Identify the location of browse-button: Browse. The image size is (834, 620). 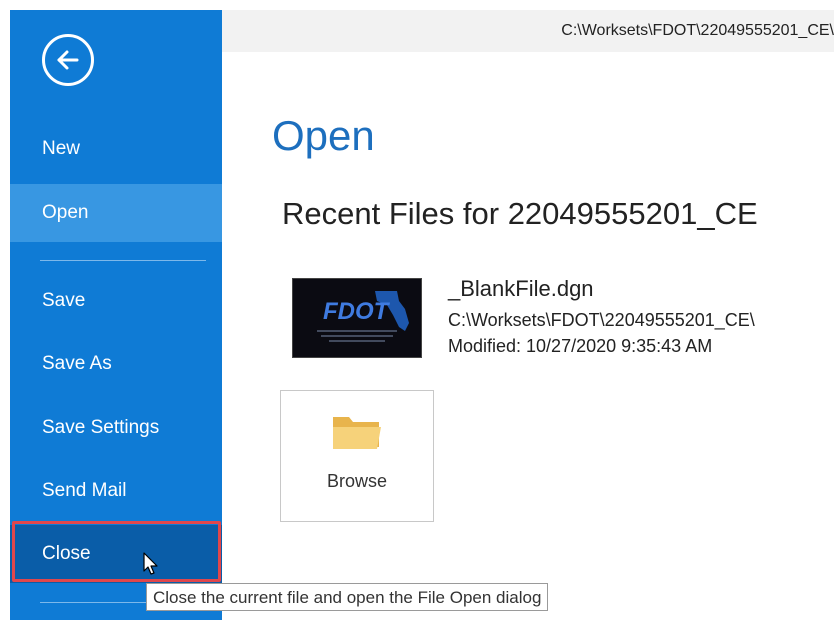
(357, 456).